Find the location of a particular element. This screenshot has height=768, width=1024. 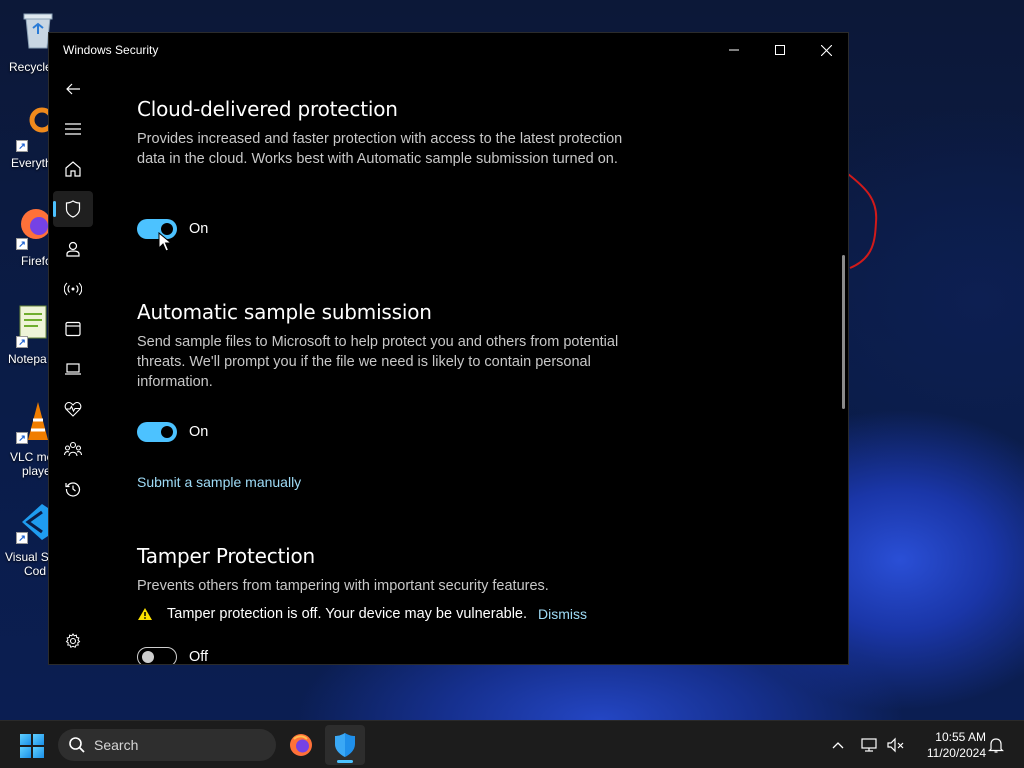

network-icon is located at coordinates (73, 289).